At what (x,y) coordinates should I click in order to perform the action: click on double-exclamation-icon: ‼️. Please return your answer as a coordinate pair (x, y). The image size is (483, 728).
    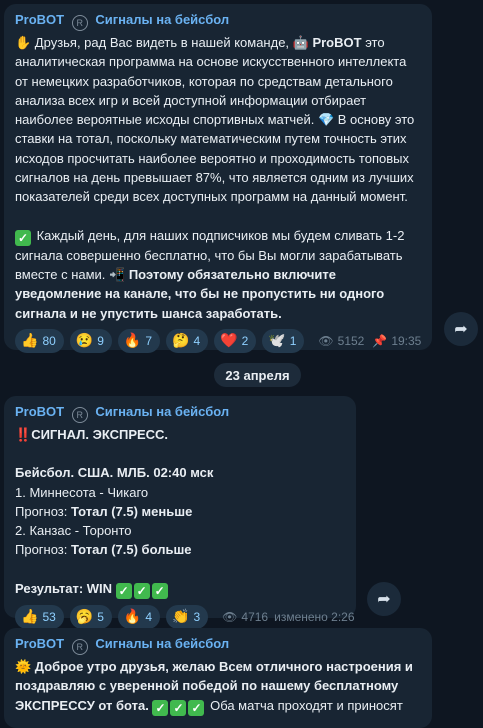
    Looking at the image, I should click on (23, 434).